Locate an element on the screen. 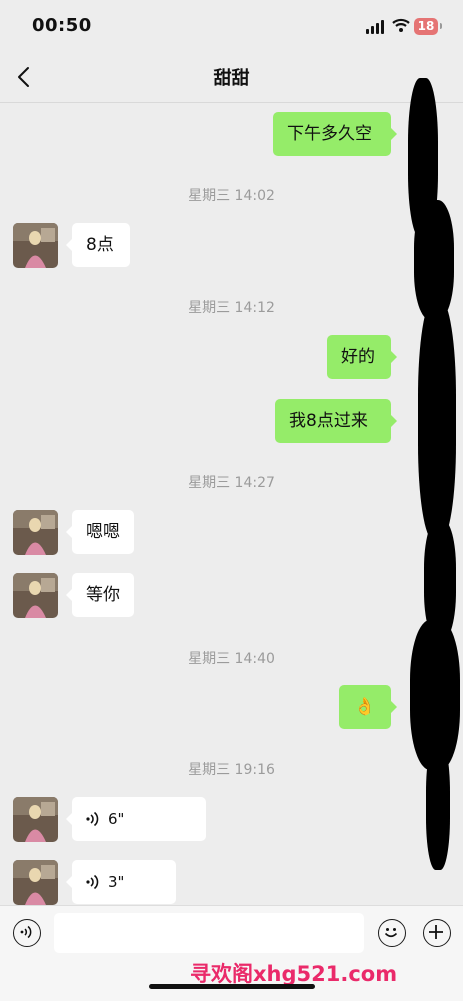 The image size is (463, 1001). sent-message-bubble: 好的 is located at coordinates (362, 357).